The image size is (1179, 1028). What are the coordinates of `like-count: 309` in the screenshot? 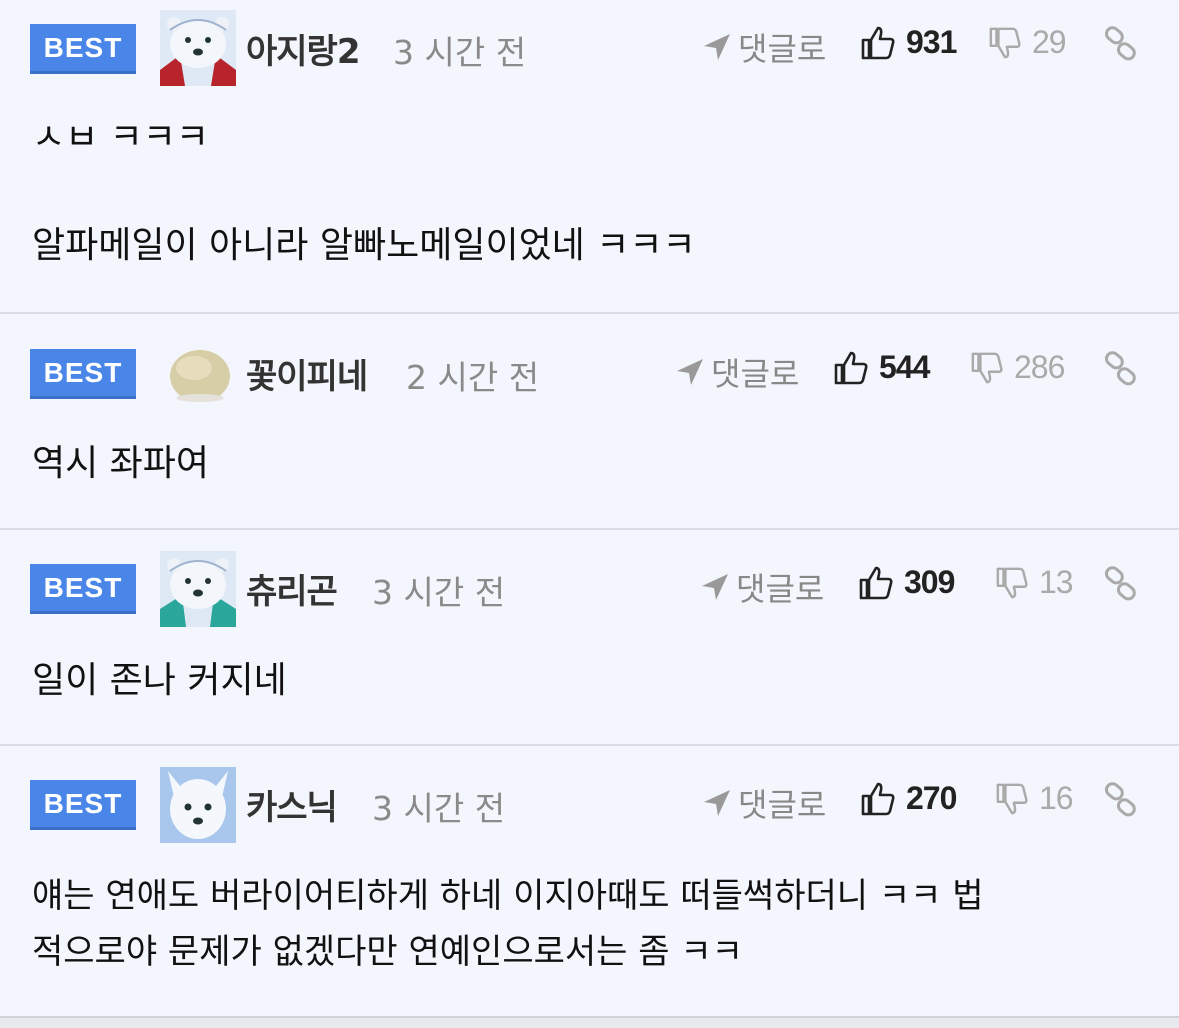 It's located at (929, 582).